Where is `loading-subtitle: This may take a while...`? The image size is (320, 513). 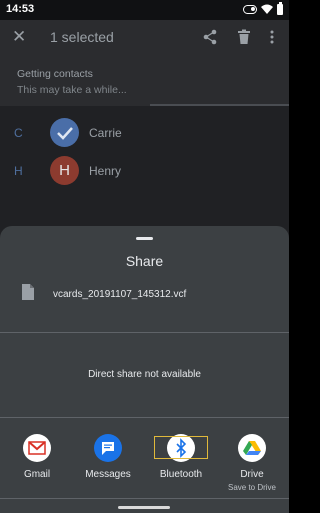
loading-subtitle: This may take a while... is located at coordinates (72, 90).